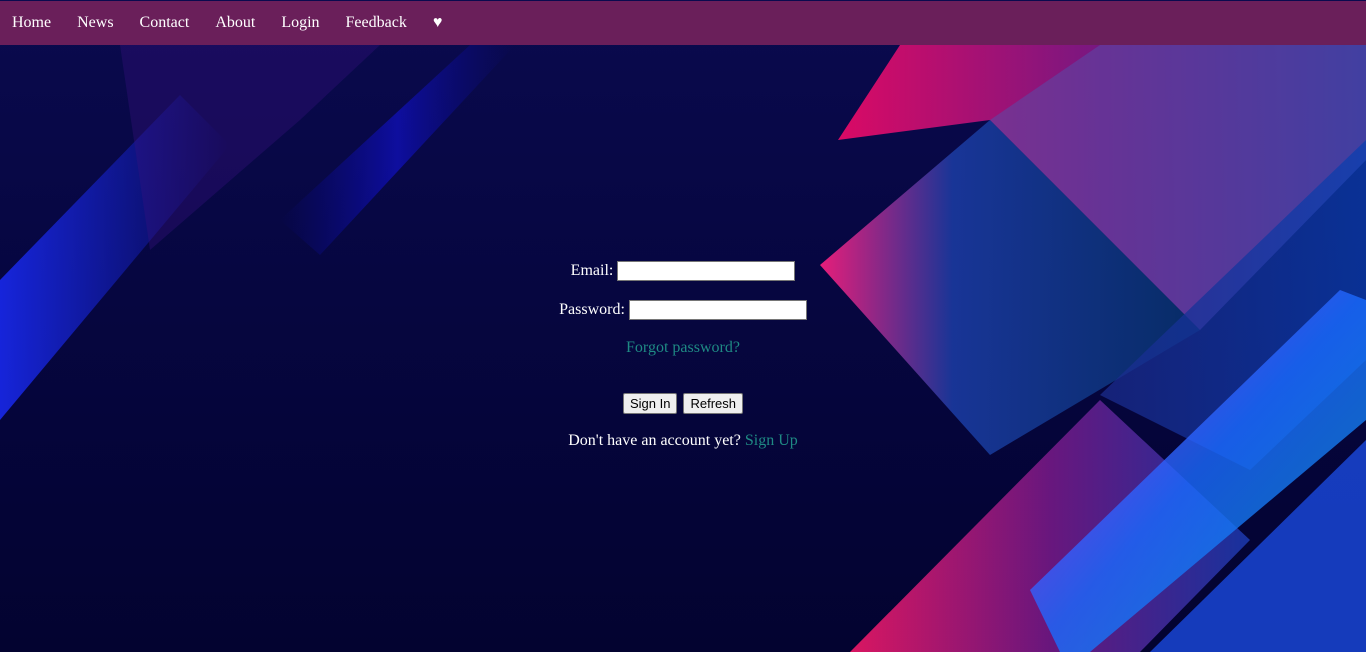 Image resolution: width=1366 pixels, height=652 pixels. I want to click on refresh-button: Refresh, so click(713, 403).